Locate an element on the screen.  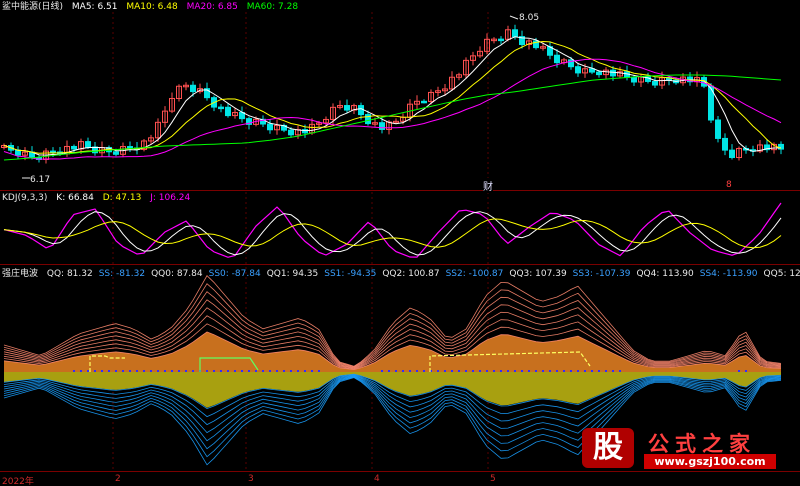
watermark-logo: 股 公式之家 www.gszj100.com is located at coordinates (680, 448).